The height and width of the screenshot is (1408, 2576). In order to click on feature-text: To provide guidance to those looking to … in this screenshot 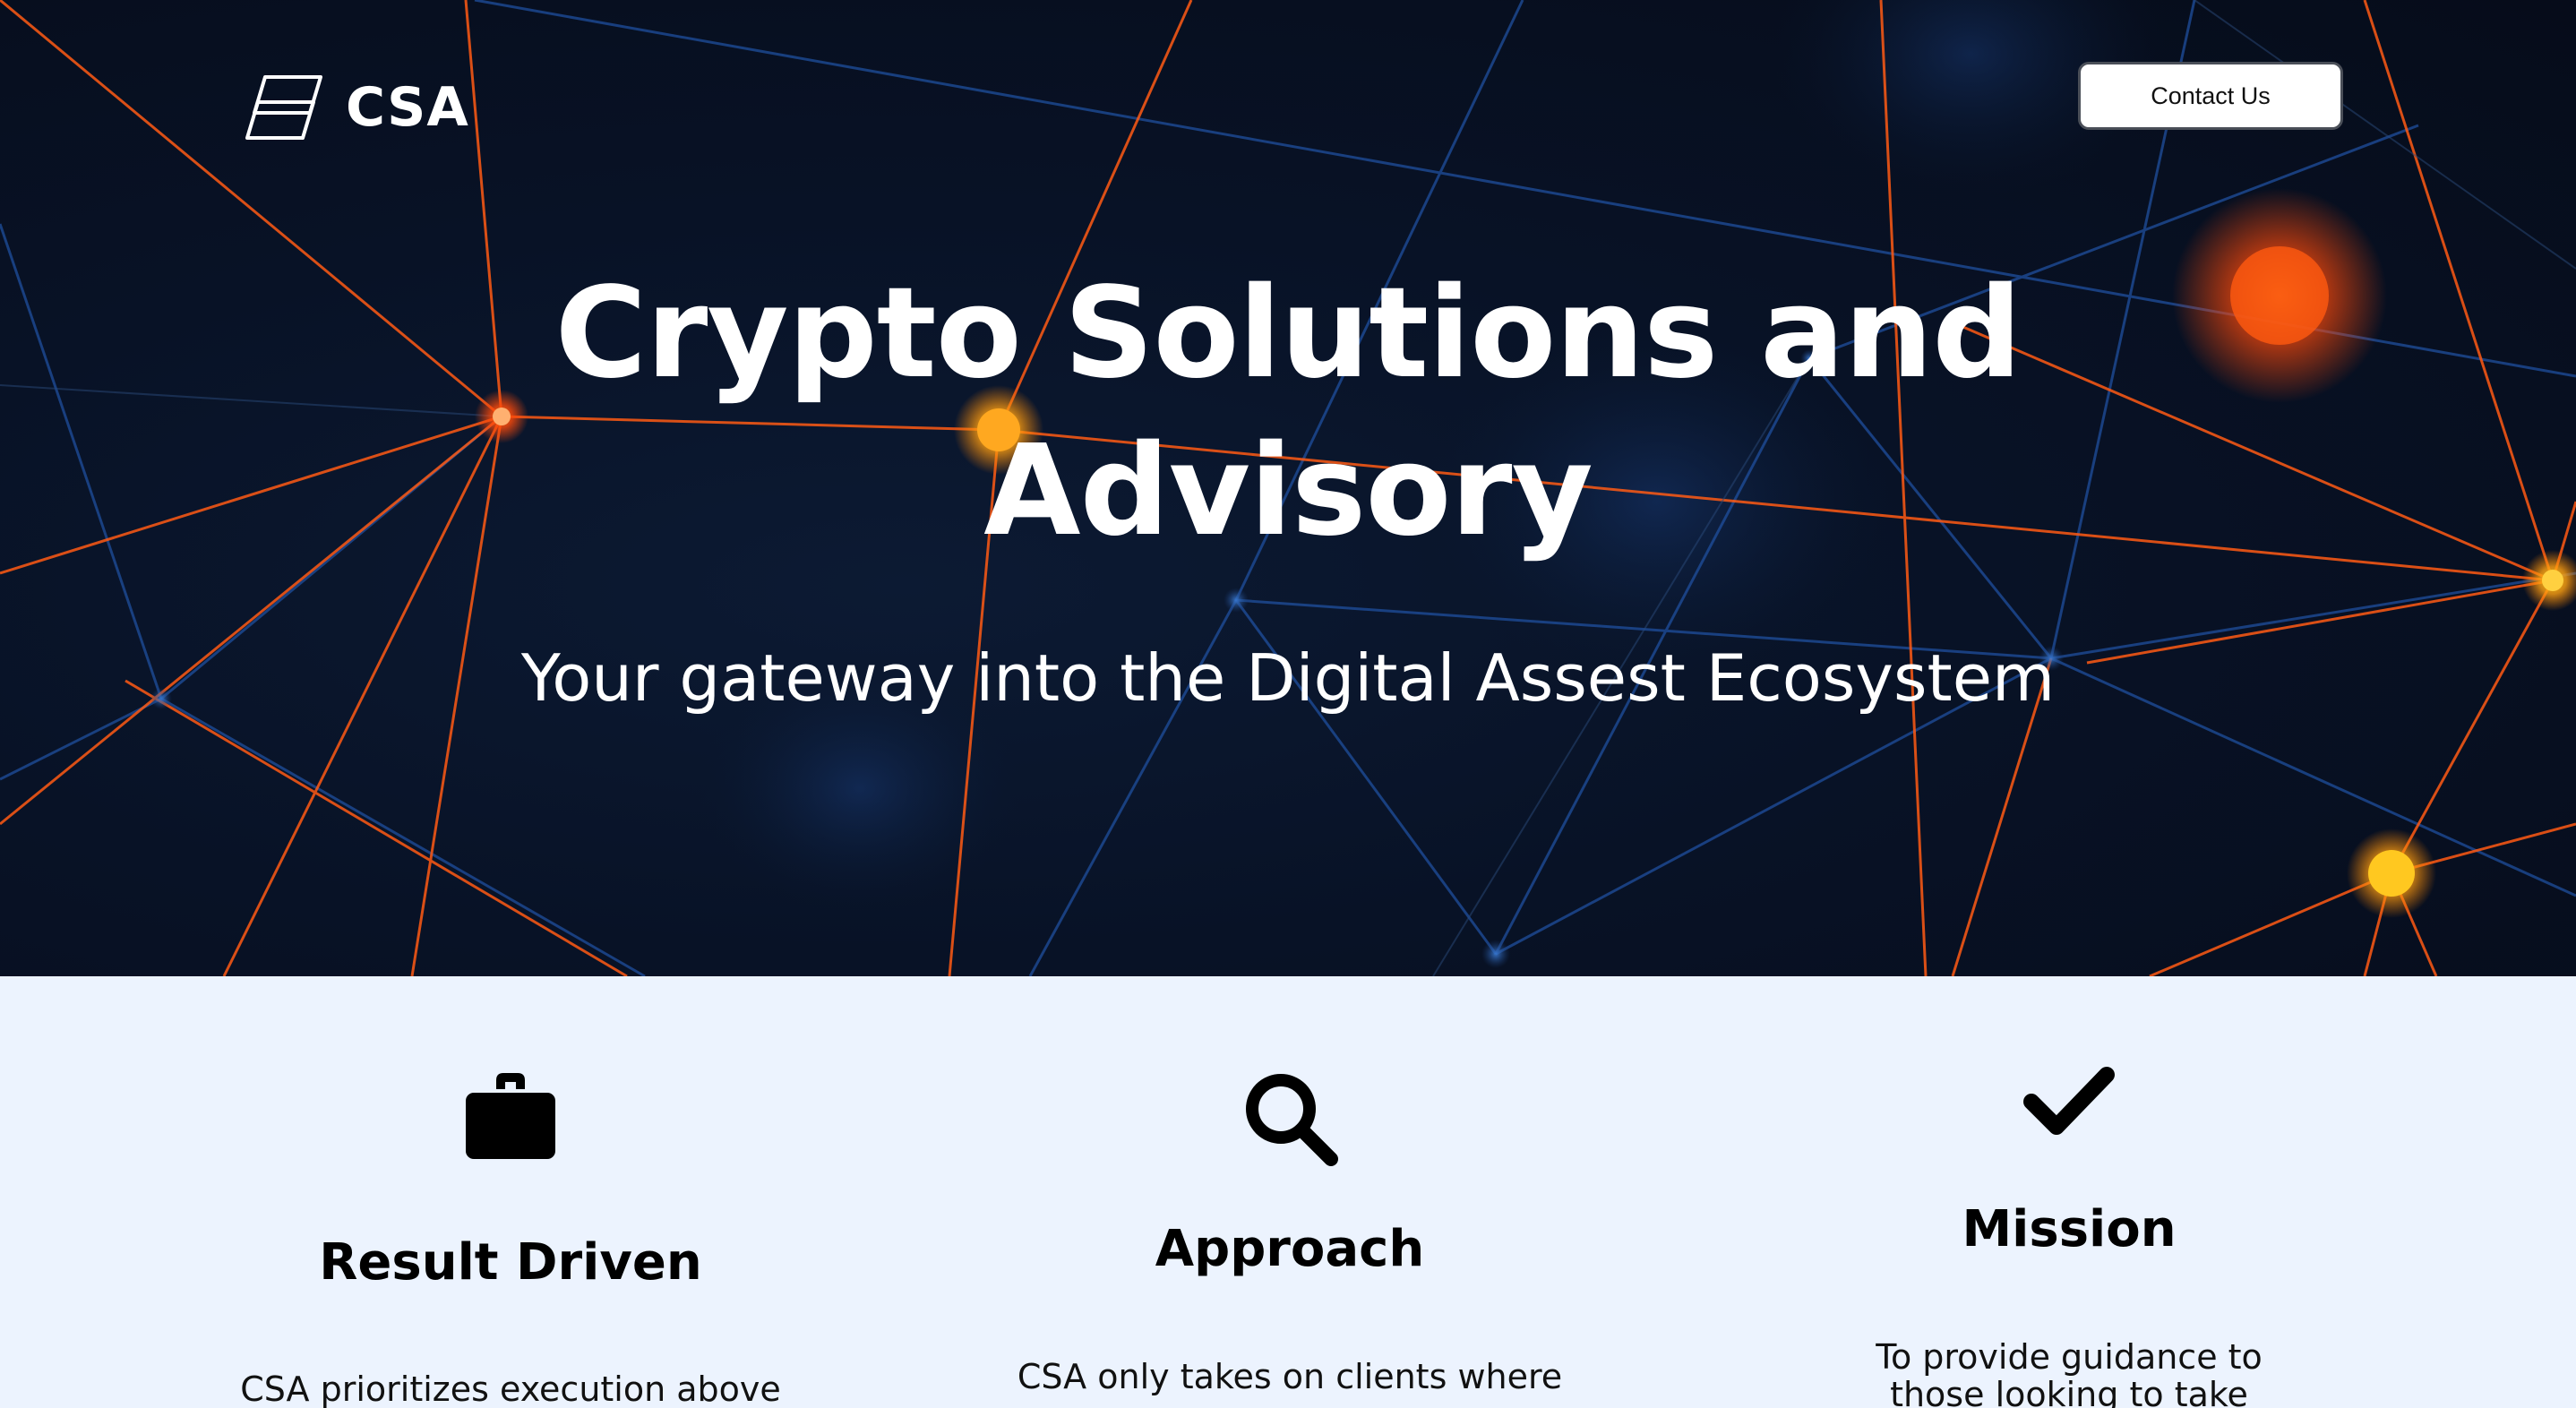, I will do `click(2069, 1372)`.